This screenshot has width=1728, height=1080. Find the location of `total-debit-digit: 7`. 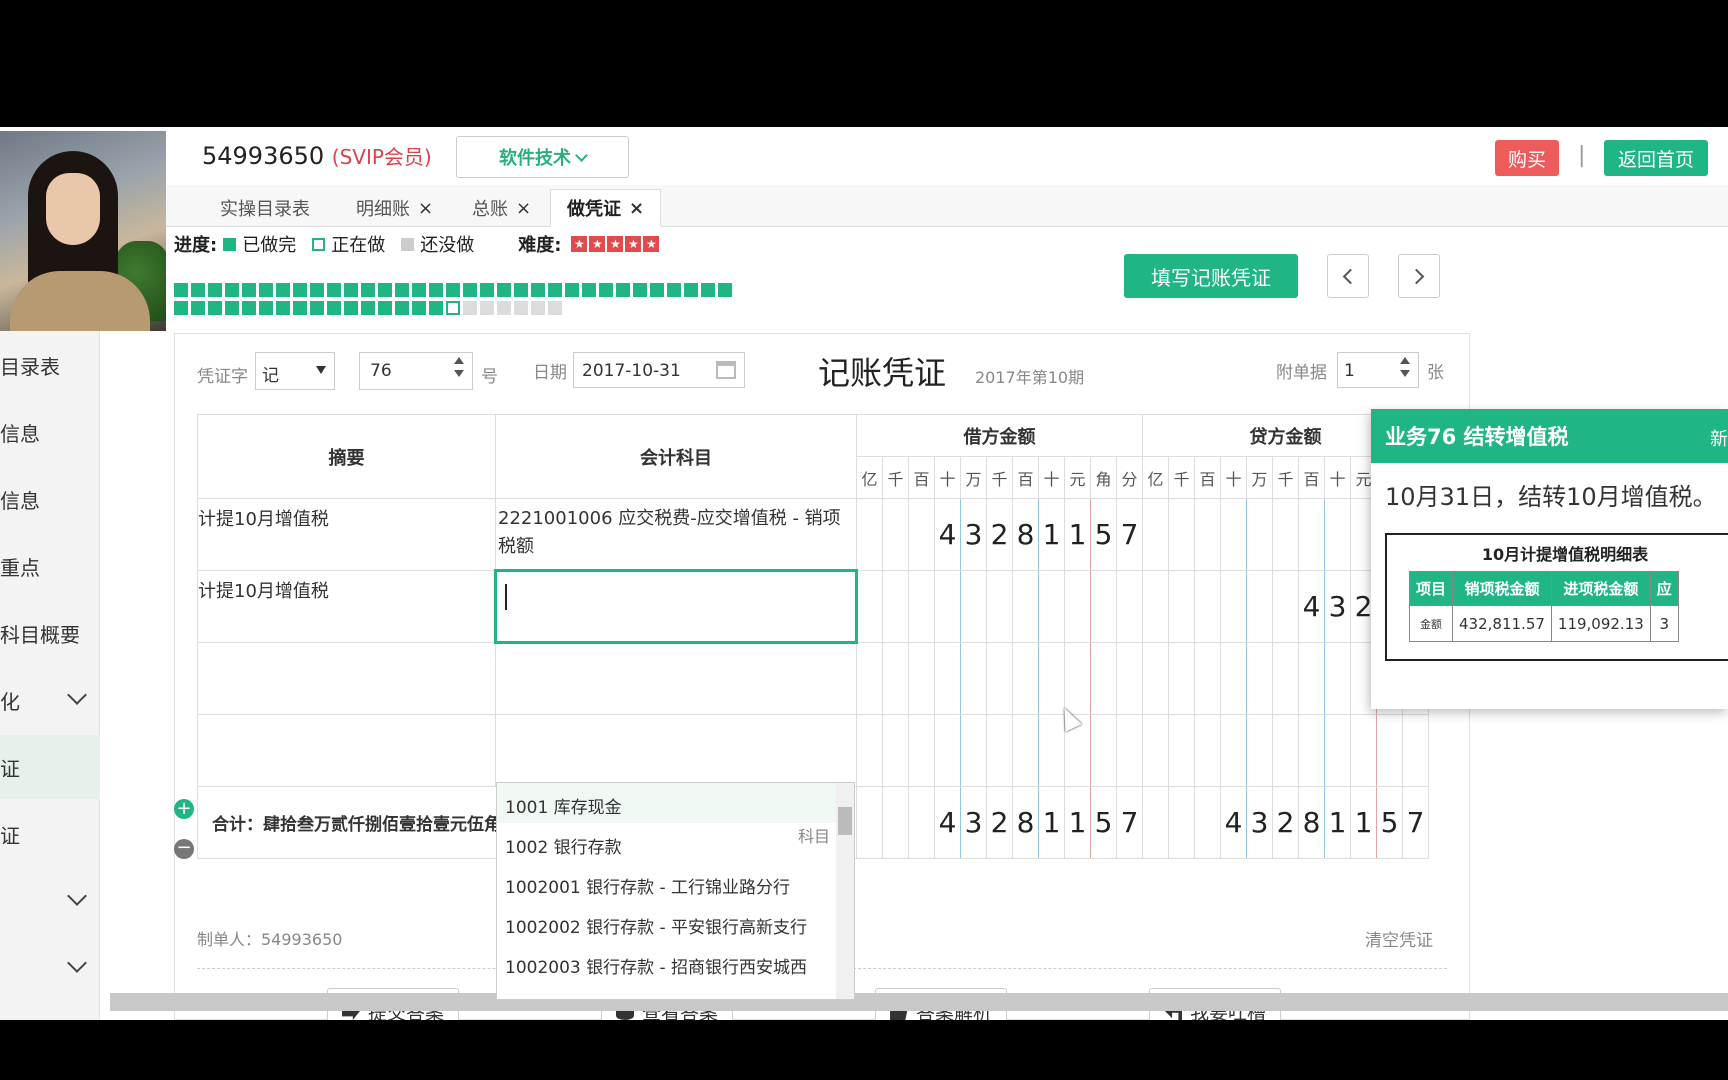

total-debit-digit: 7 is located at coordinates (1129, 822).